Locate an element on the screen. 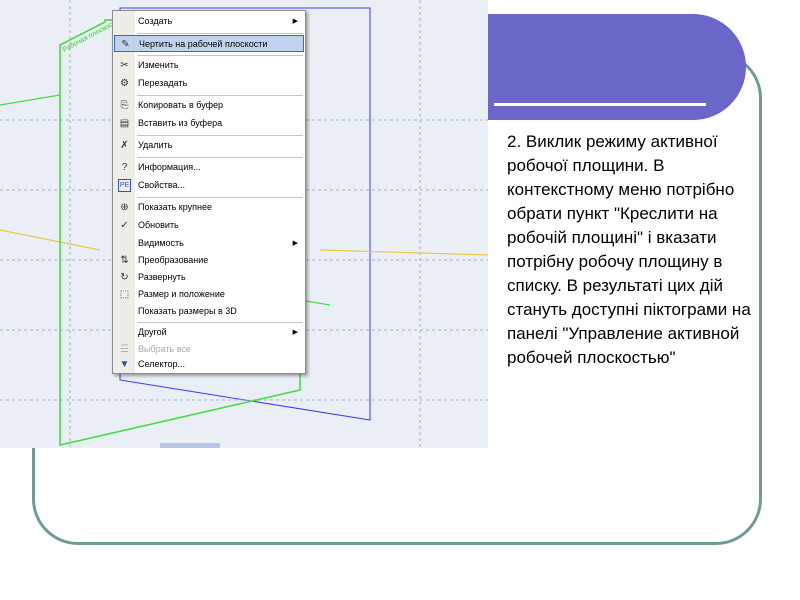 The image size is (800, 600). zoom-icon: ⊕ is located at coordinates (124, 207).